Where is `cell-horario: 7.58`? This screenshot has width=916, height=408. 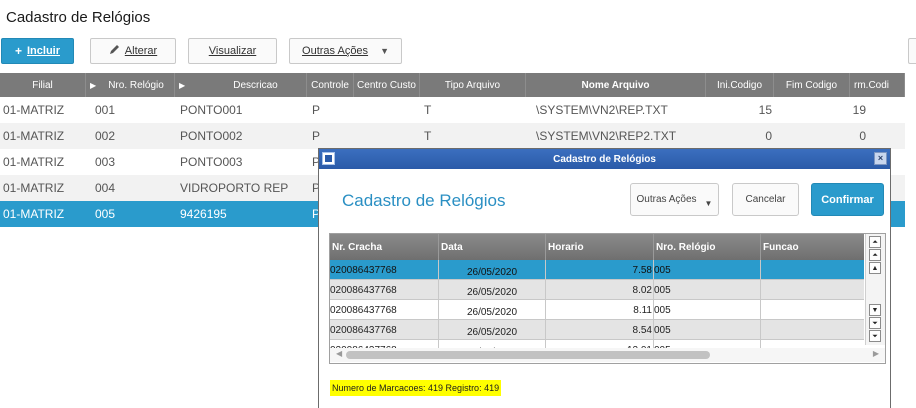
cell-horario: 7.58 is located at coordinates (600, 270).